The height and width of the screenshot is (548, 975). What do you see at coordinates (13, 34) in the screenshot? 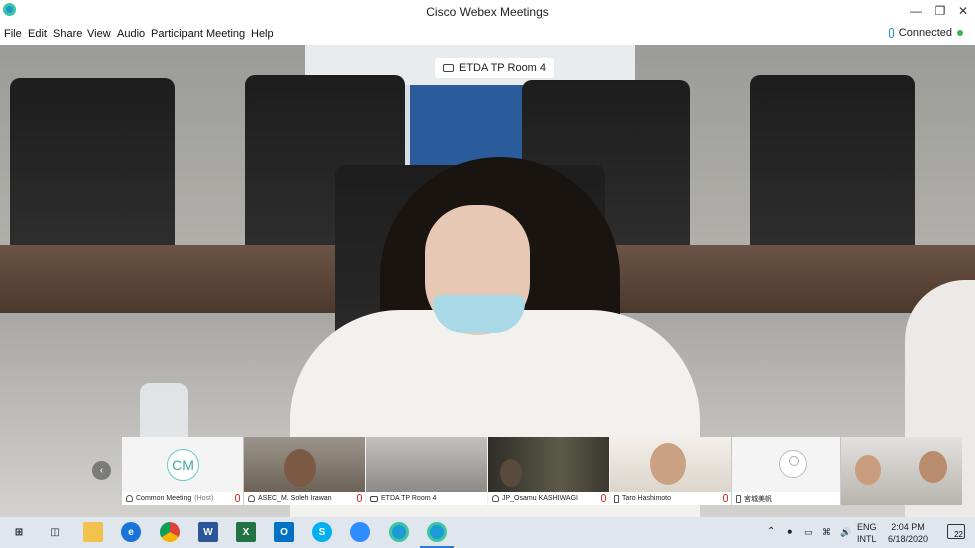
I see `menu-file: File` at bounding box center [13, 34].